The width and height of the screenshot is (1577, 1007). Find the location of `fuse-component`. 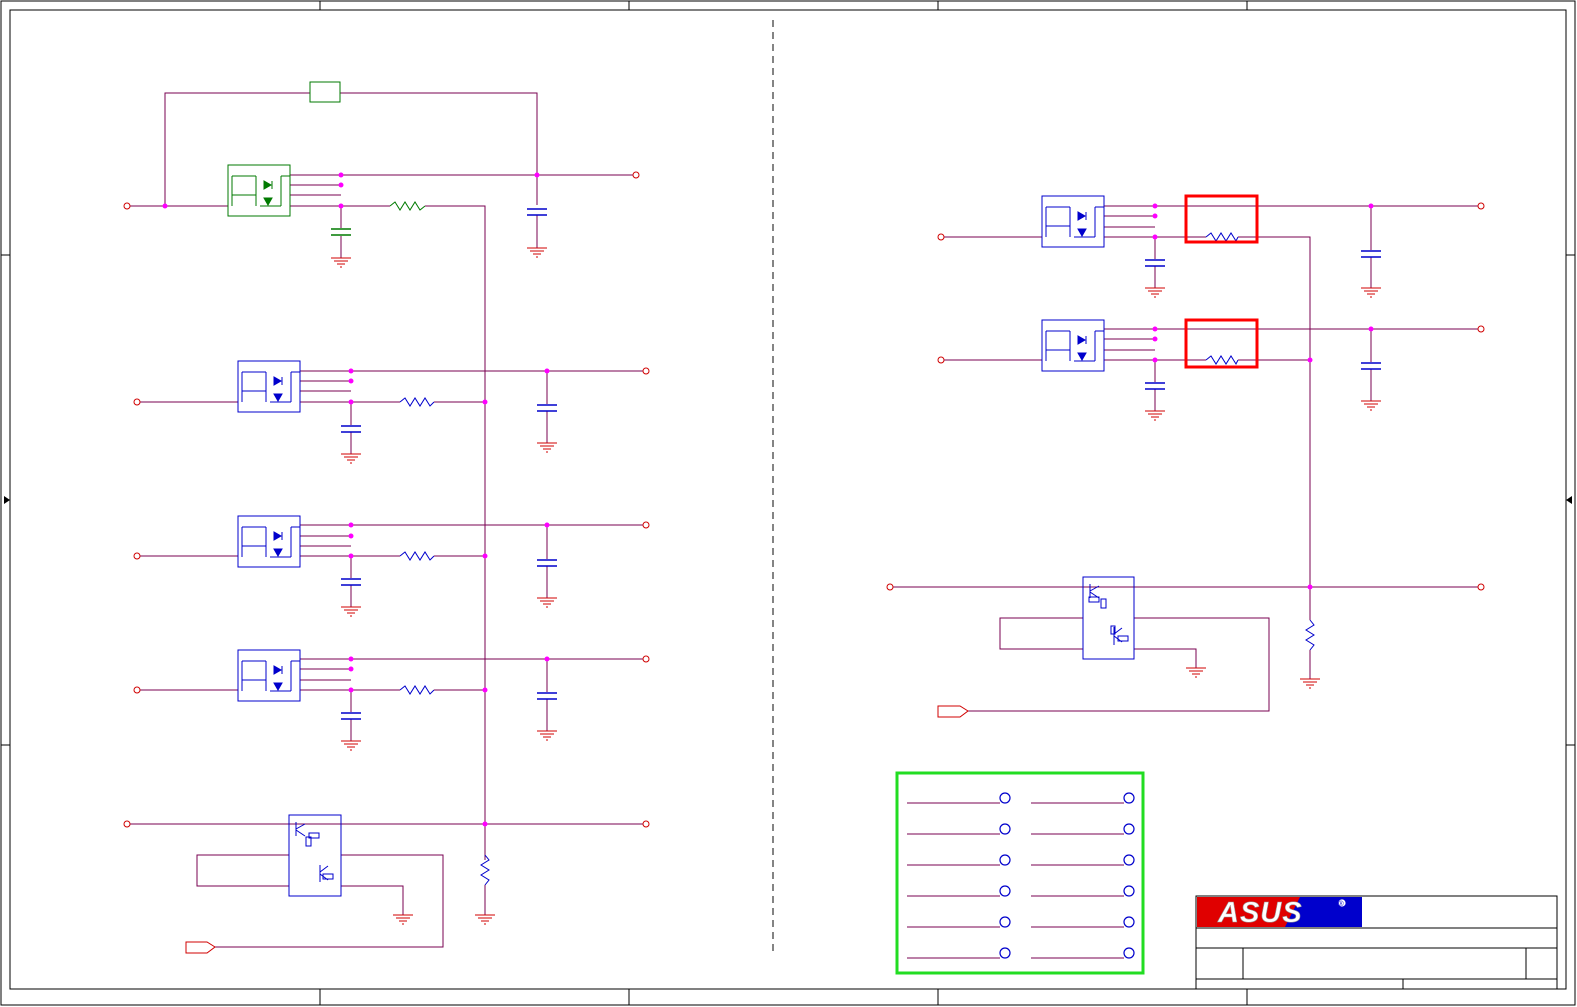

fuse-component is located at coordinates (325, 92).